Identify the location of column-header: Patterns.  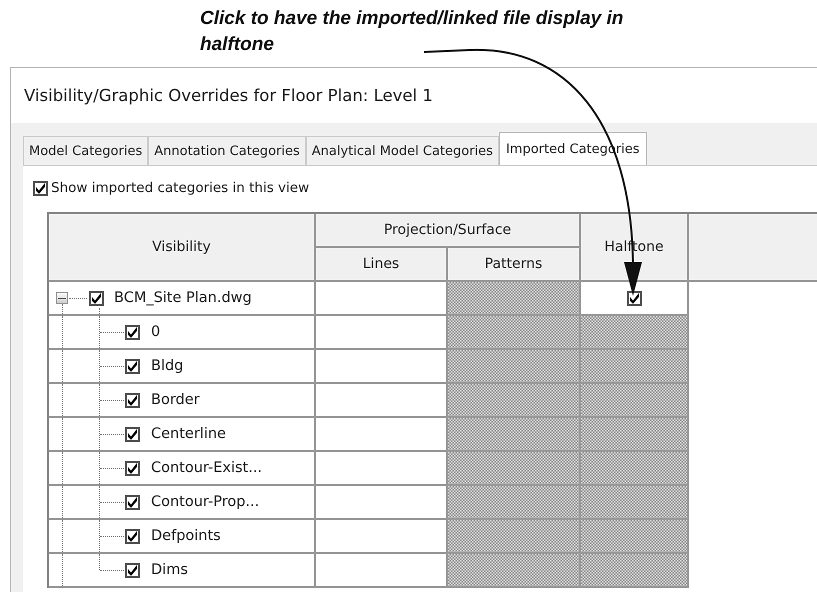
(514, 265).